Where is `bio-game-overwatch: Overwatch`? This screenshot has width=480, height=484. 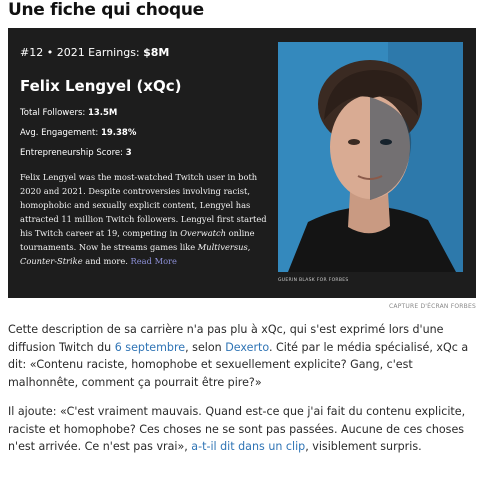
bio-game-overwatch: Overwatch is located at coordinates (203, 233).